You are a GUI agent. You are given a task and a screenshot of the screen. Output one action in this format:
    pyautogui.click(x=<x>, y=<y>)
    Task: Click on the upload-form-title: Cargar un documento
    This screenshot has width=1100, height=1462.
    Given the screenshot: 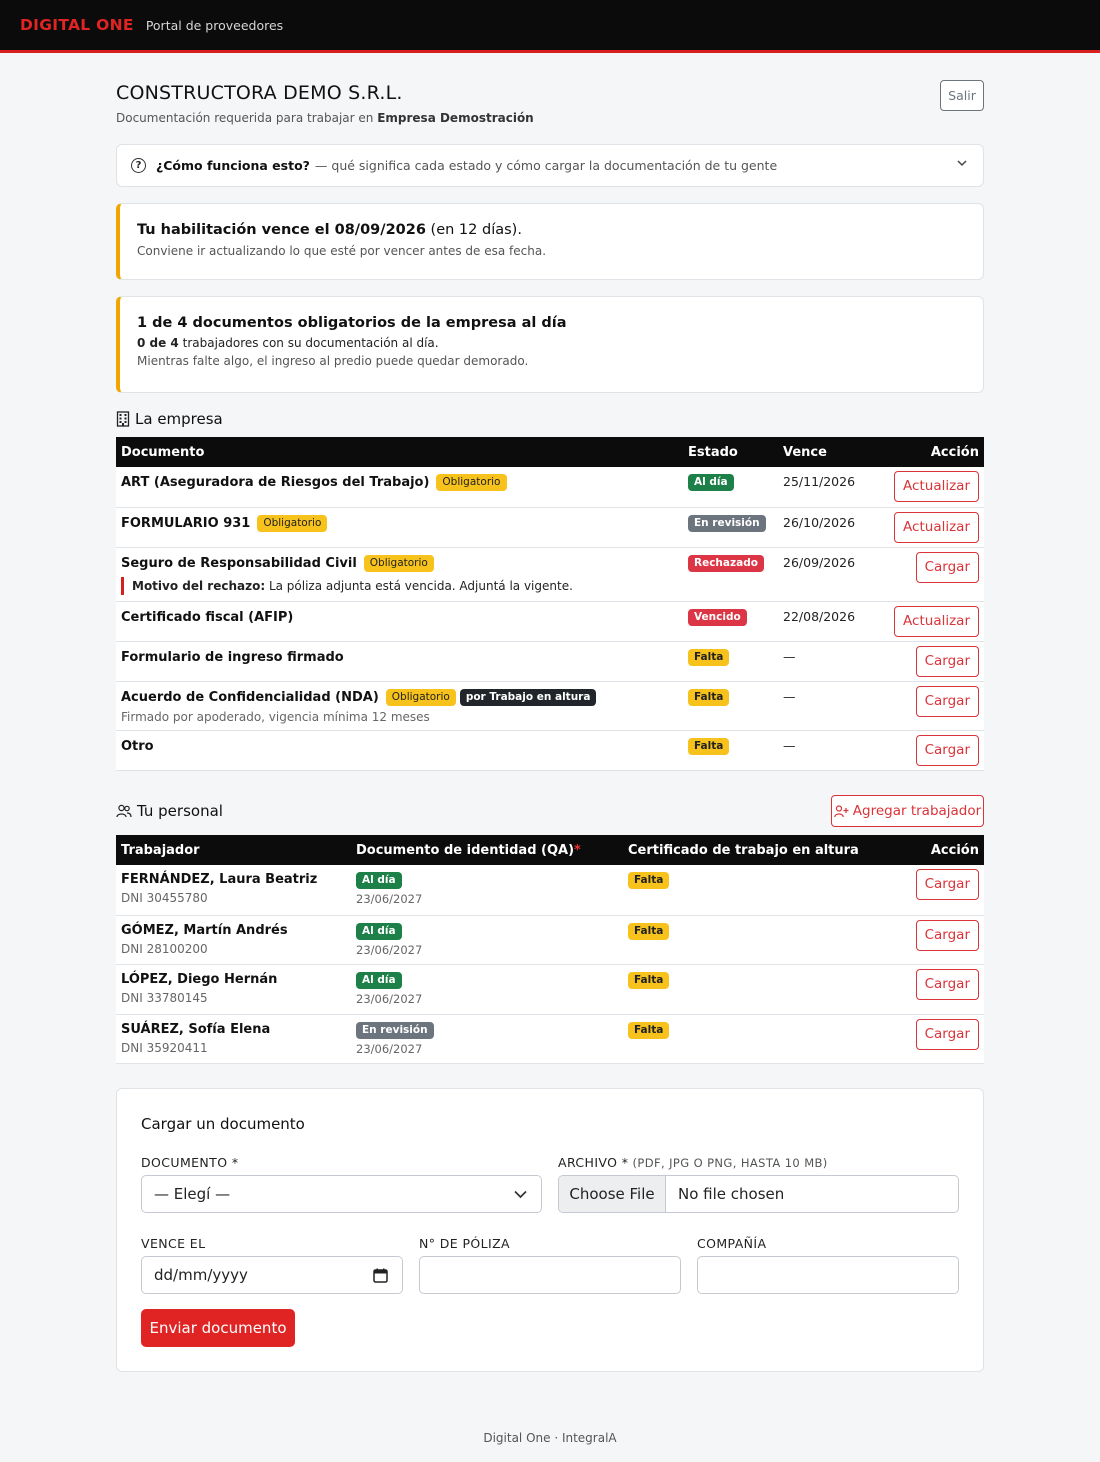 What is the action you would take?
    pyautogui.click(x=223, y=1124)
    